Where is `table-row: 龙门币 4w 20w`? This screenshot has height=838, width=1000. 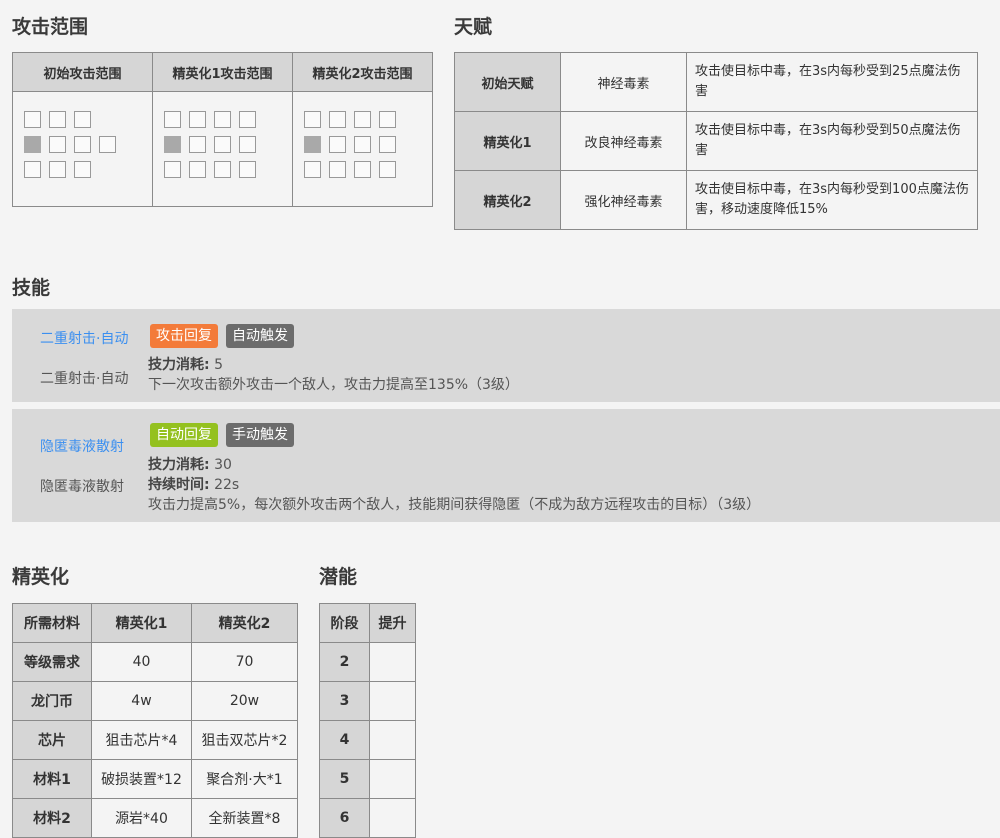
table-row: 龙门币 4w 20w is located at coordinates (155, 701).